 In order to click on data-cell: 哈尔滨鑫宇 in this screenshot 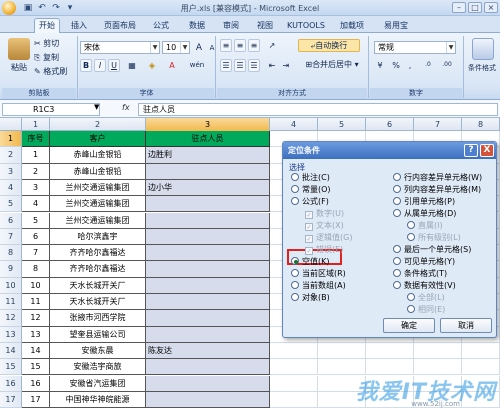, I will do `click(98, 237)`.